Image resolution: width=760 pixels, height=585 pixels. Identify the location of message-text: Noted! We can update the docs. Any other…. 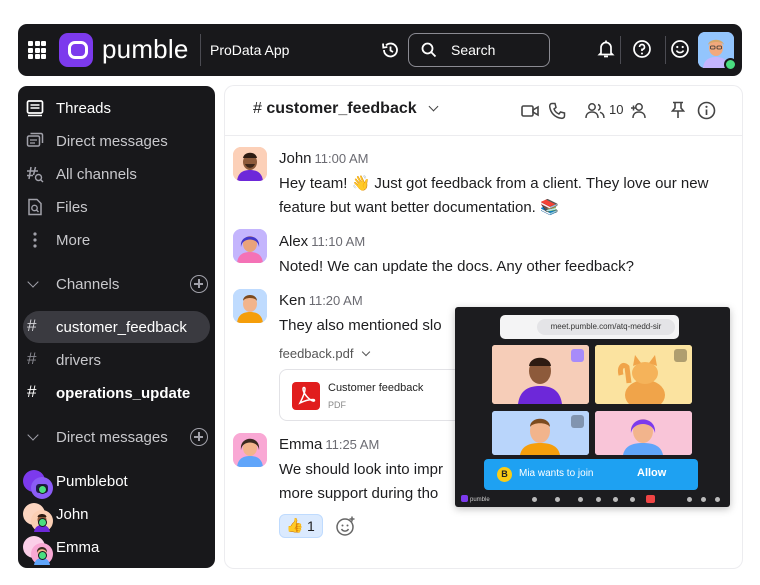
(456, 266).